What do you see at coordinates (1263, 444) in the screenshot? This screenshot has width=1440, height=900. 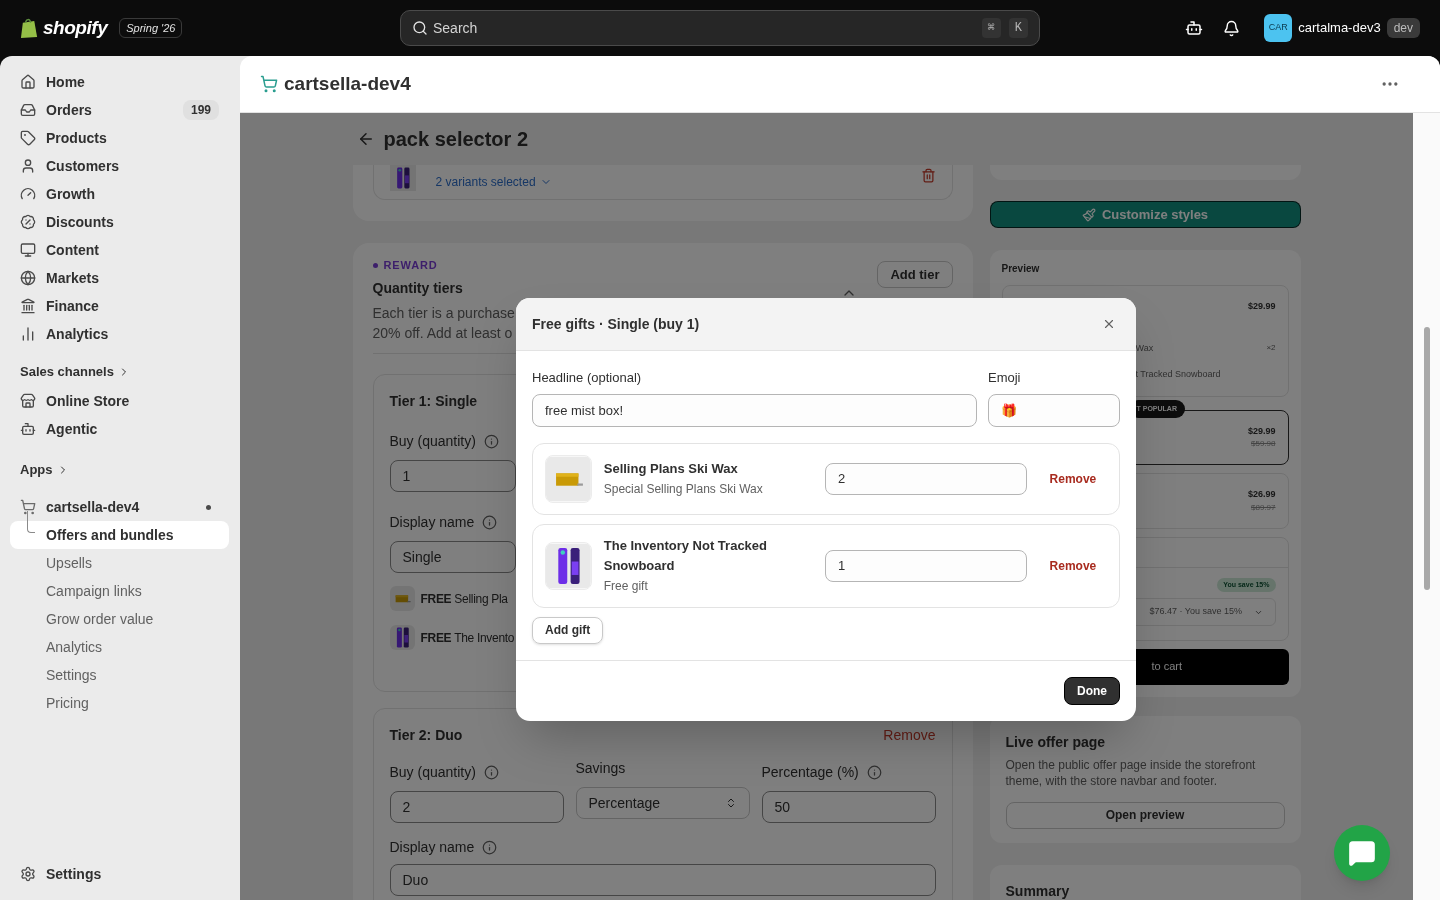 I see `compare-price: $59.98` at bounding box center [1263, 444].